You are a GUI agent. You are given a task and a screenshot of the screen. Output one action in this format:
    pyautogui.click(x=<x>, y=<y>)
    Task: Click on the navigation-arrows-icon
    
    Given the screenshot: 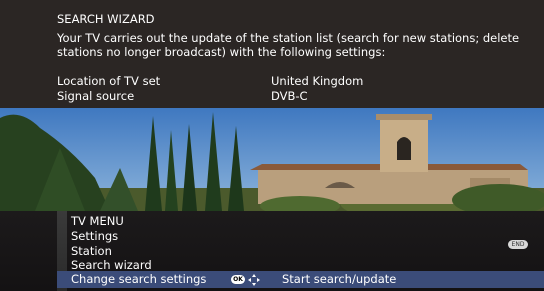 What is the action you would take?
    pyautogui.click(x=254, y=279)
    